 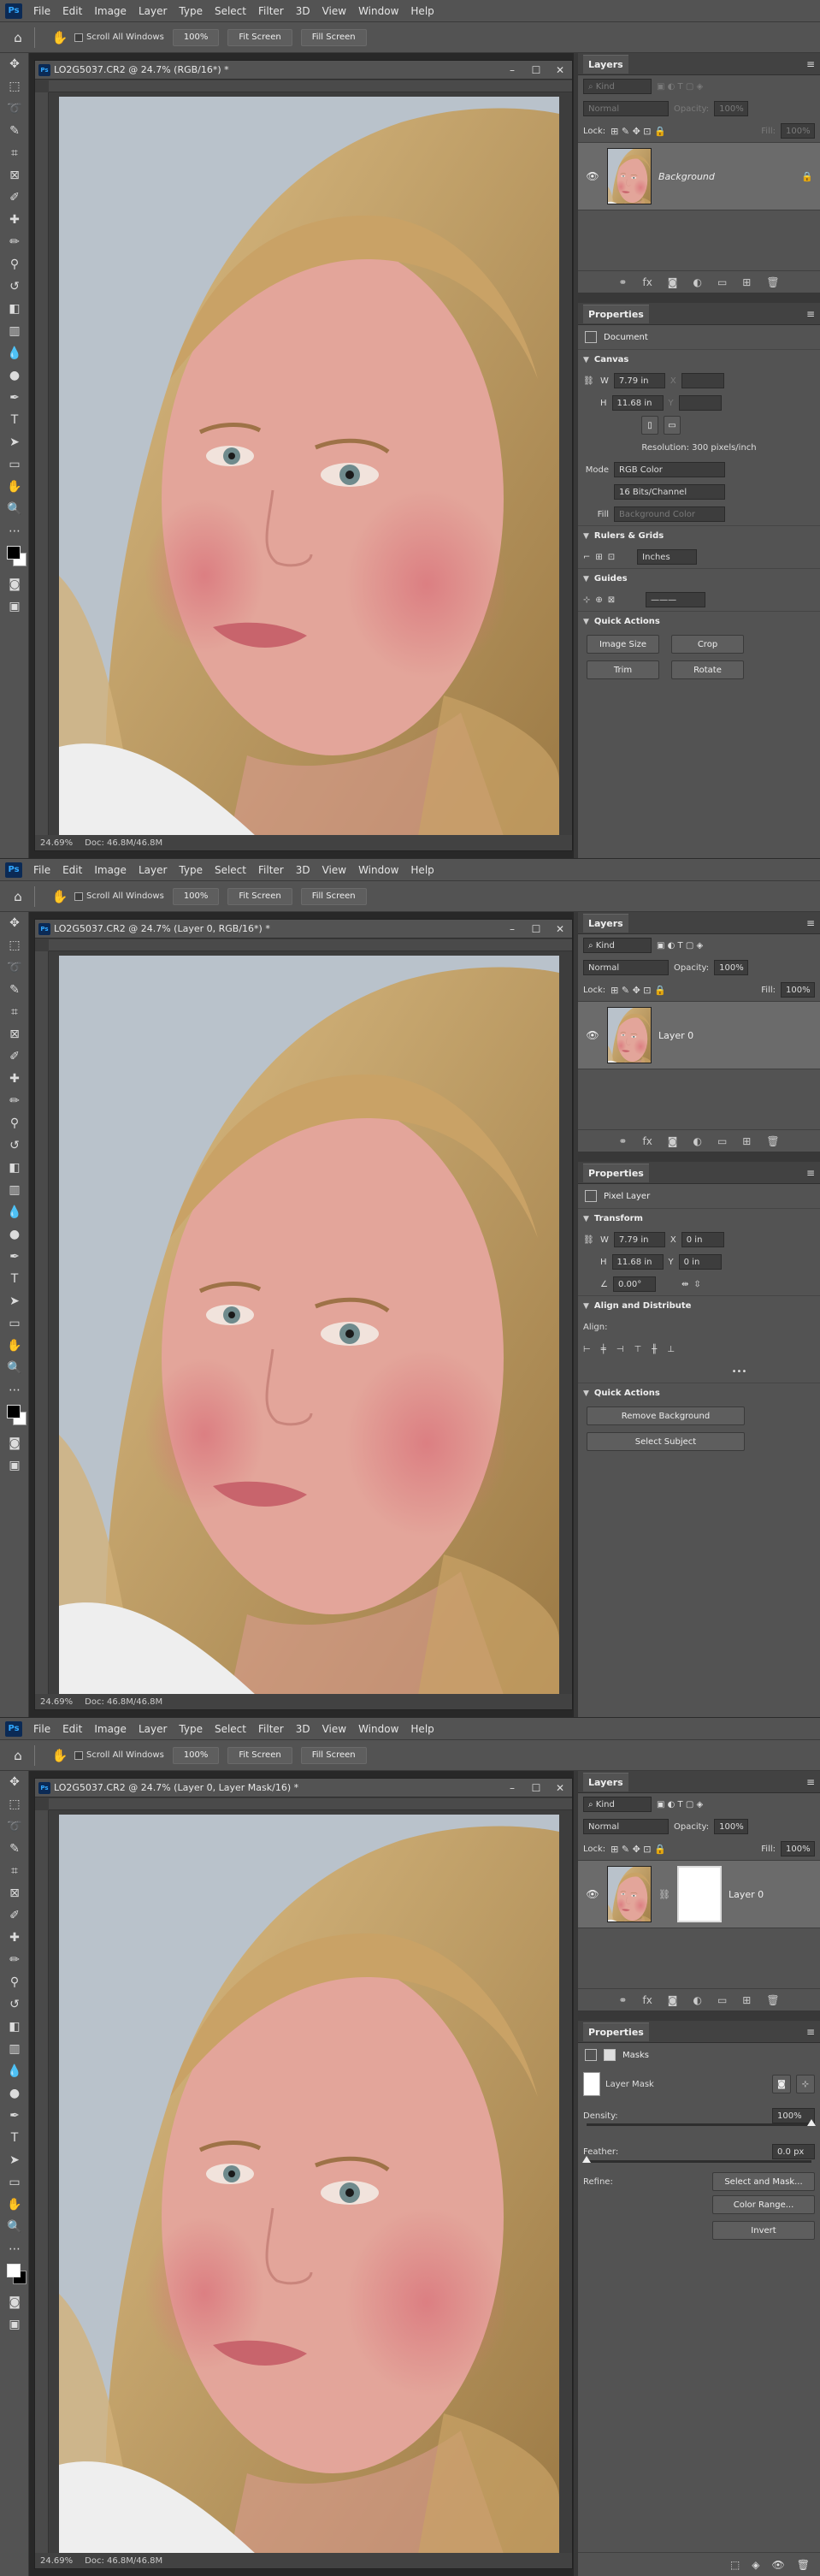 What do you see at coordinates (271, 11) in the screenshot?
I see `menu-filter: Filter` at bounding box center [271, 11].